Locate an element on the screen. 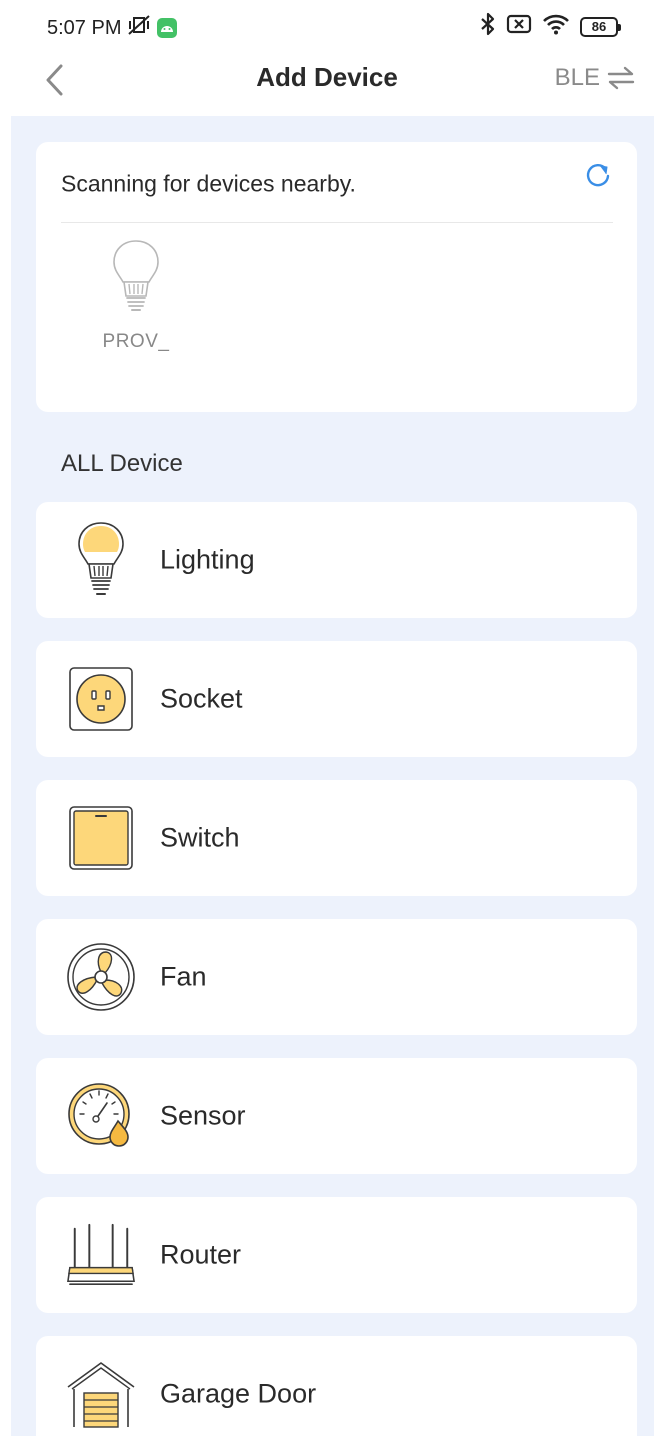 Image resolution: width=654 pixels, height=1436 pixels. socket-icon is located at coordinates (101, 699).